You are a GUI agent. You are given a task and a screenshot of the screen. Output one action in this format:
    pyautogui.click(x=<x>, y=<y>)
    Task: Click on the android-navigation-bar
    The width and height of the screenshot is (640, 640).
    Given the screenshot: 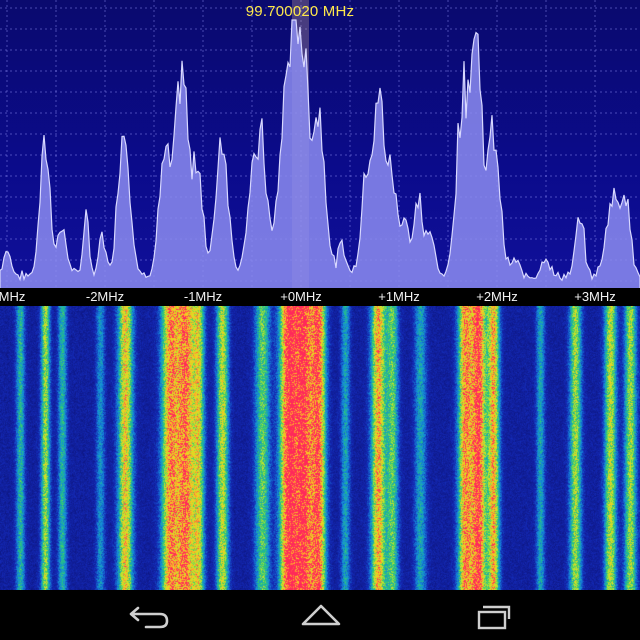 What is the action you would take?
    pyautogui.click(x=320, y=615)
    